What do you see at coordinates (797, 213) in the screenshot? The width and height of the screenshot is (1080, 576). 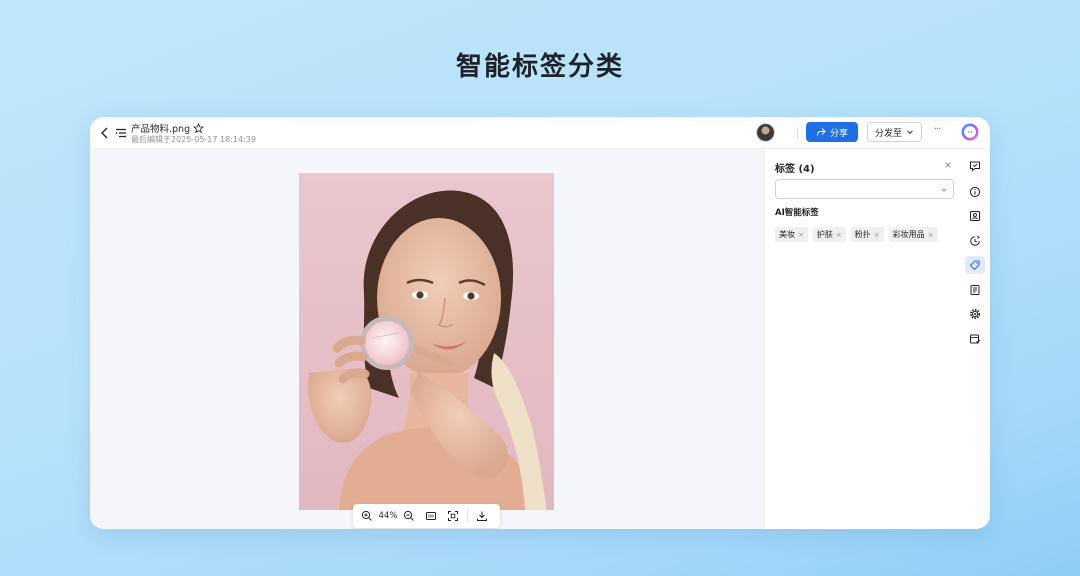 I see `ai-tags-section-label: AI智能标签` at bounding box center [797, 213].